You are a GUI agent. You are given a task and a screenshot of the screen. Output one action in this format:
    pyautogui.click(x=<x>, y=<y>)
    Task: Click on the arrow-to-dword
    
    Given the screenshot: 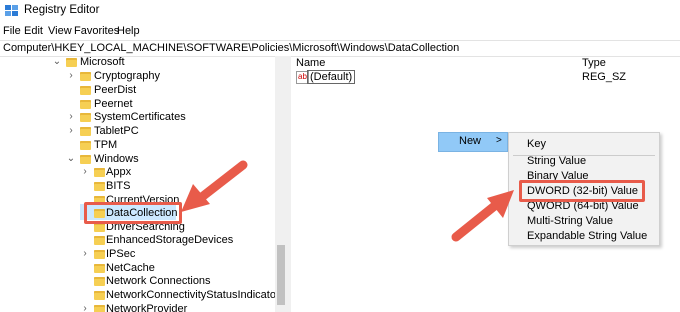 What is the action you would take?
    pyautogui.click(x=482, y=216)
    